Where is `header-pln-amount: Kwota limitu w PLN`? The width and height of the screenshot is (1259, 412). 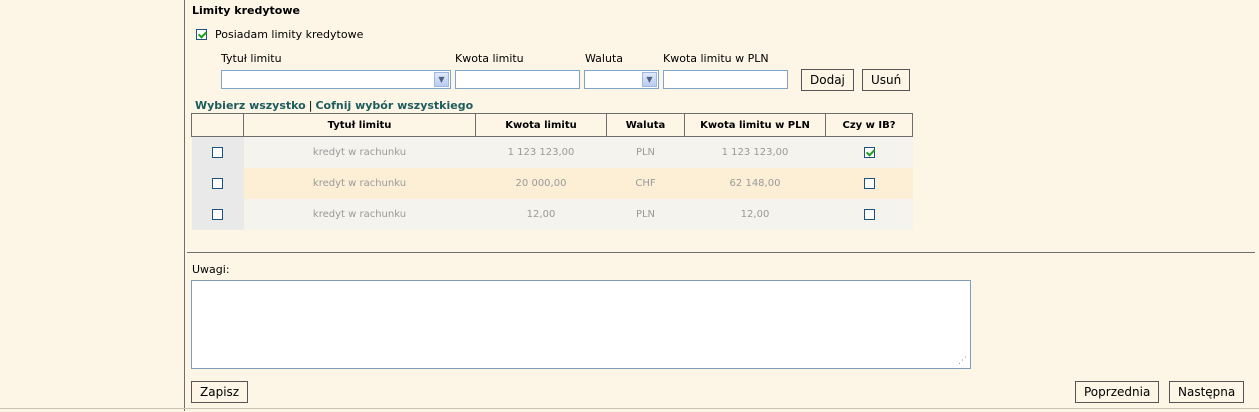
header-pln-amount: Kwota limitu w PLN is located at coordinates (755, 125).